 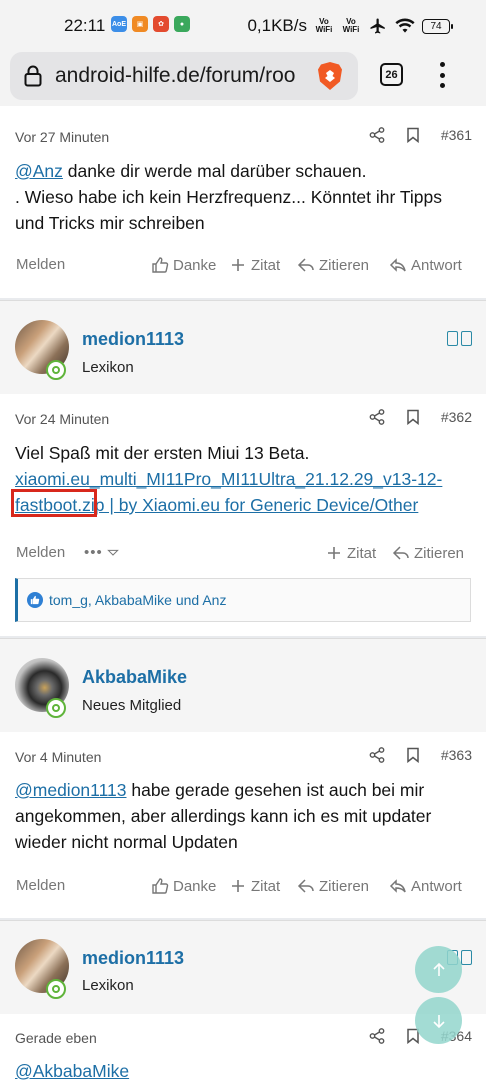 What do you see at coordinates (377, 26) in the screenshot?
I see `airplane-icon` at bounding box center [377, 26].